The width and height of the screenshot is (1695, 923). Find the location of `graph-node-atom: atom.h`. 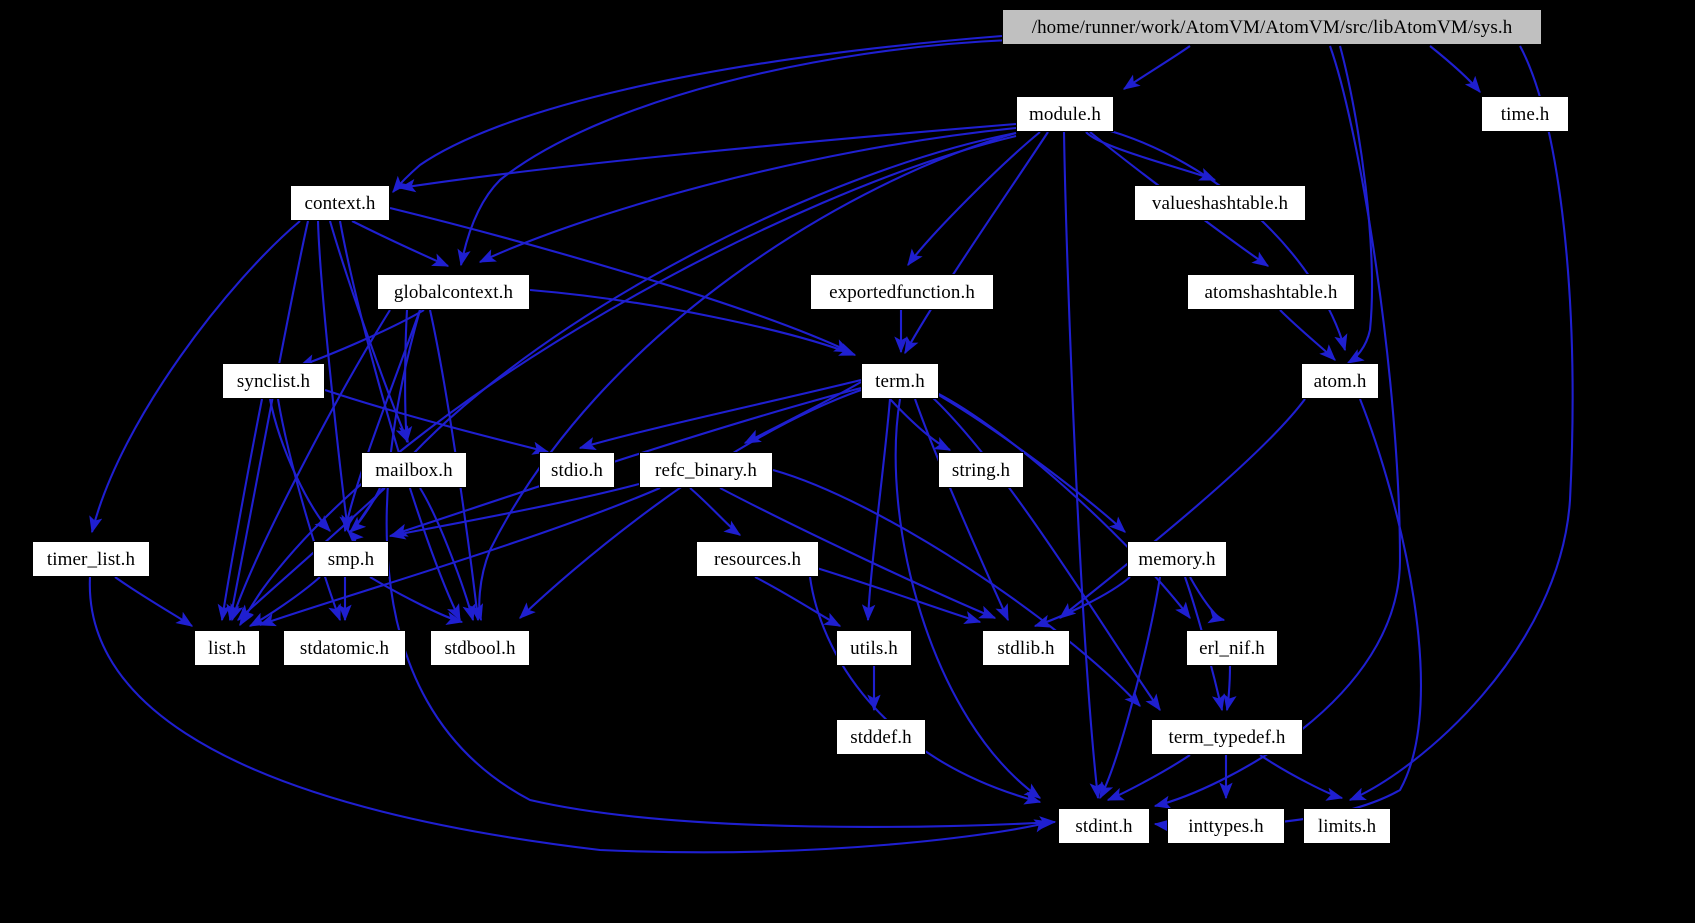

graph-node-atom: atom.h is located at coordinates (1340, 381).